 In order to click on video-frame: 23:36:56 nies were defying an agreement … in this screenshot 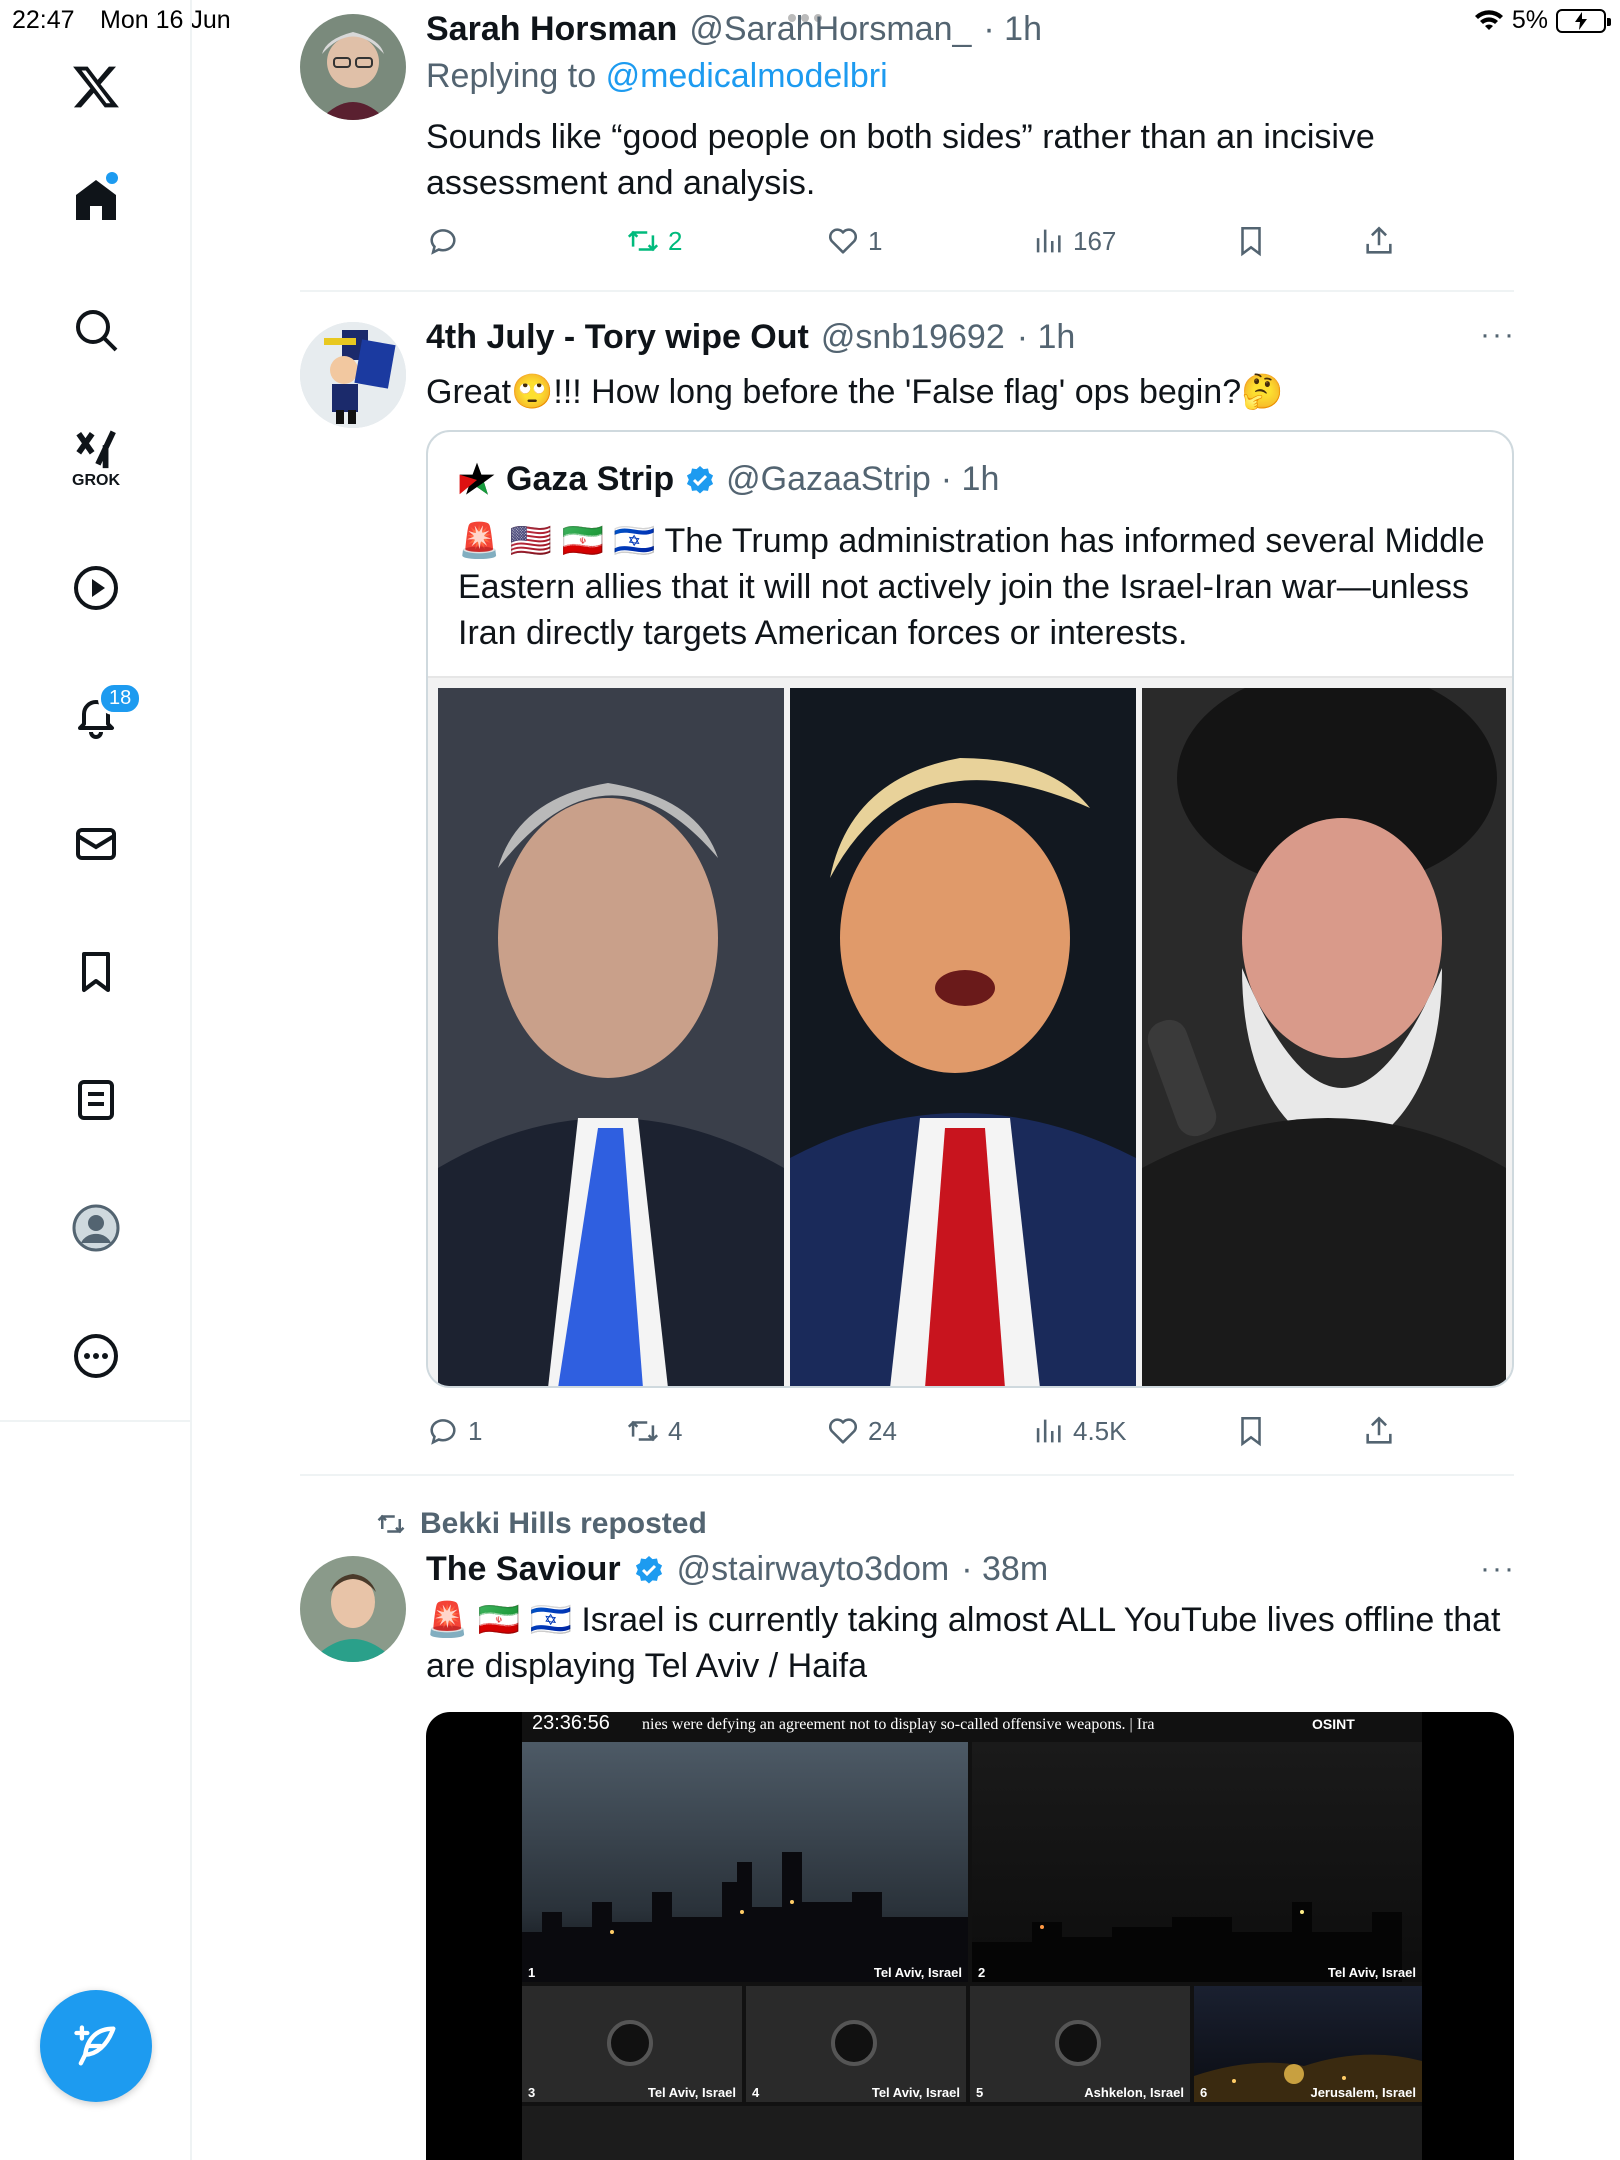, I will do `click(972, 1936)`.